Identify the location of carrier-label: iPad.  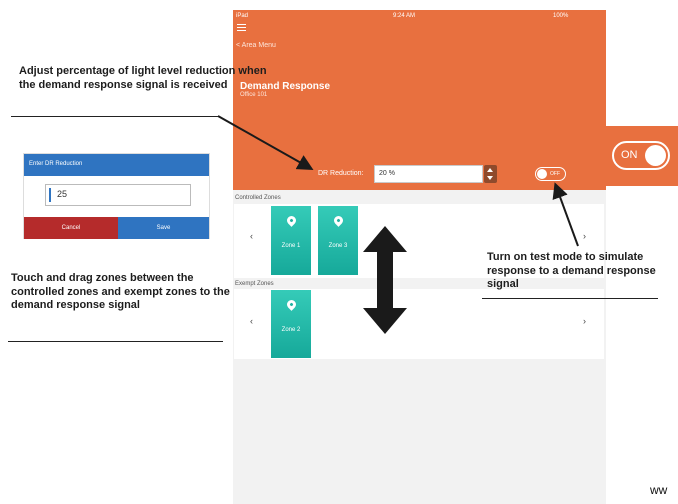
(242, 16).